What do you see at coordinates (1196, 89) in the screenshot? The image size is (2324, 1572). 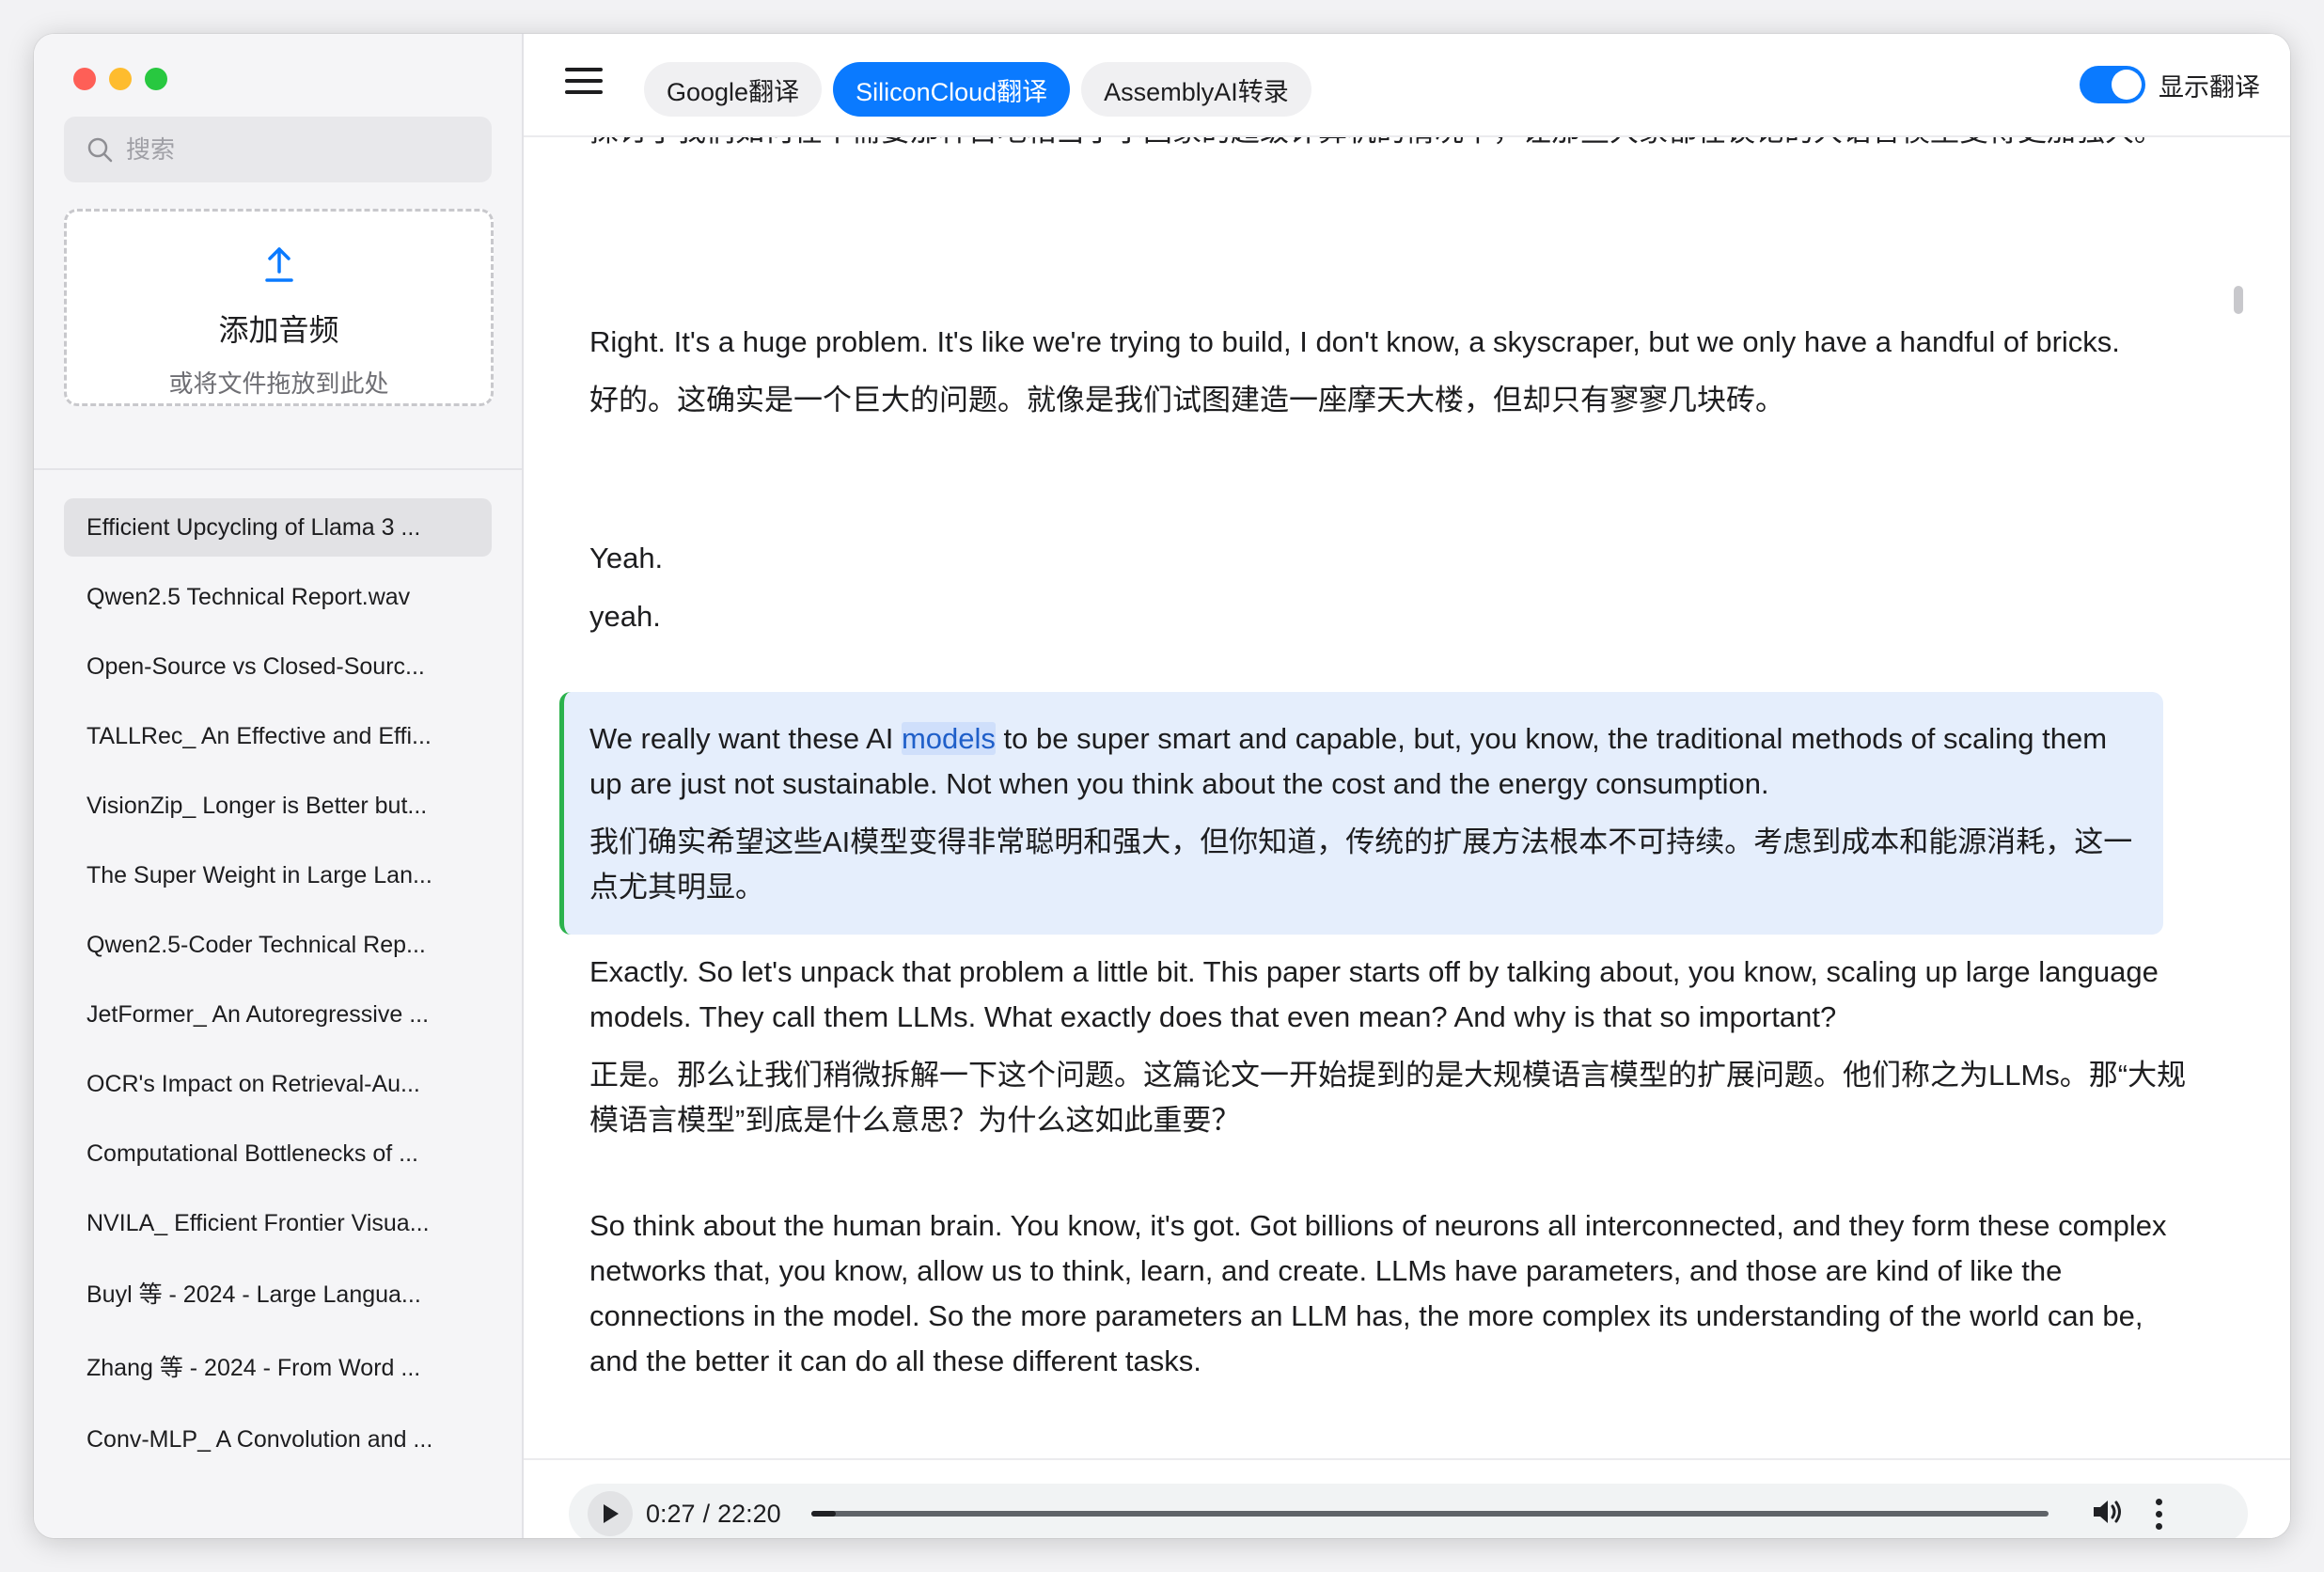 I see `tab-assemblyai-transcribe: AssemblyAI转录` at bounding box center [1196, 89].